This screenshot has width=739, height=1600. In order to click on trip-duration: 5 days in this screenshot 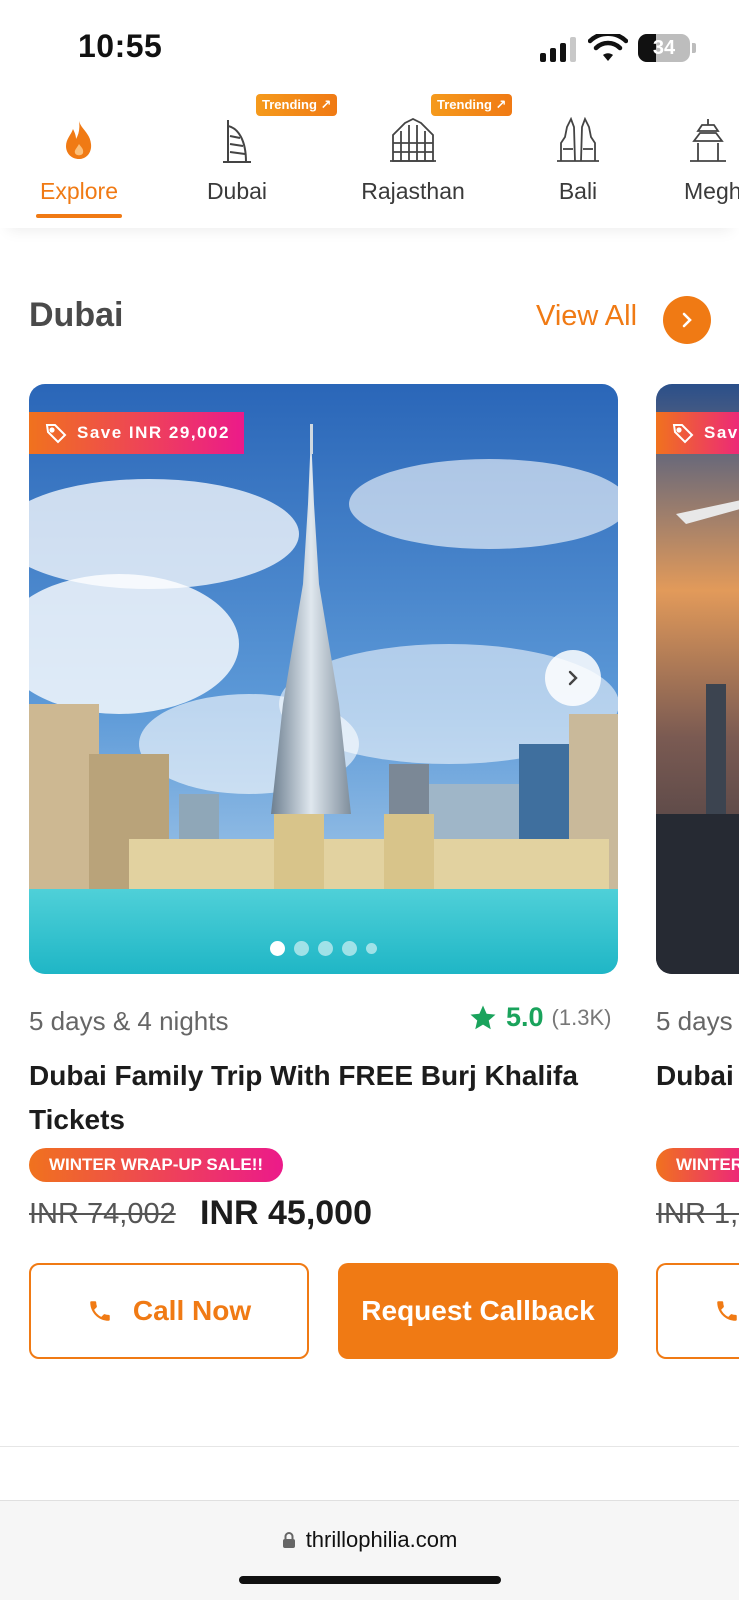, I will do `click(694, 1021)`.